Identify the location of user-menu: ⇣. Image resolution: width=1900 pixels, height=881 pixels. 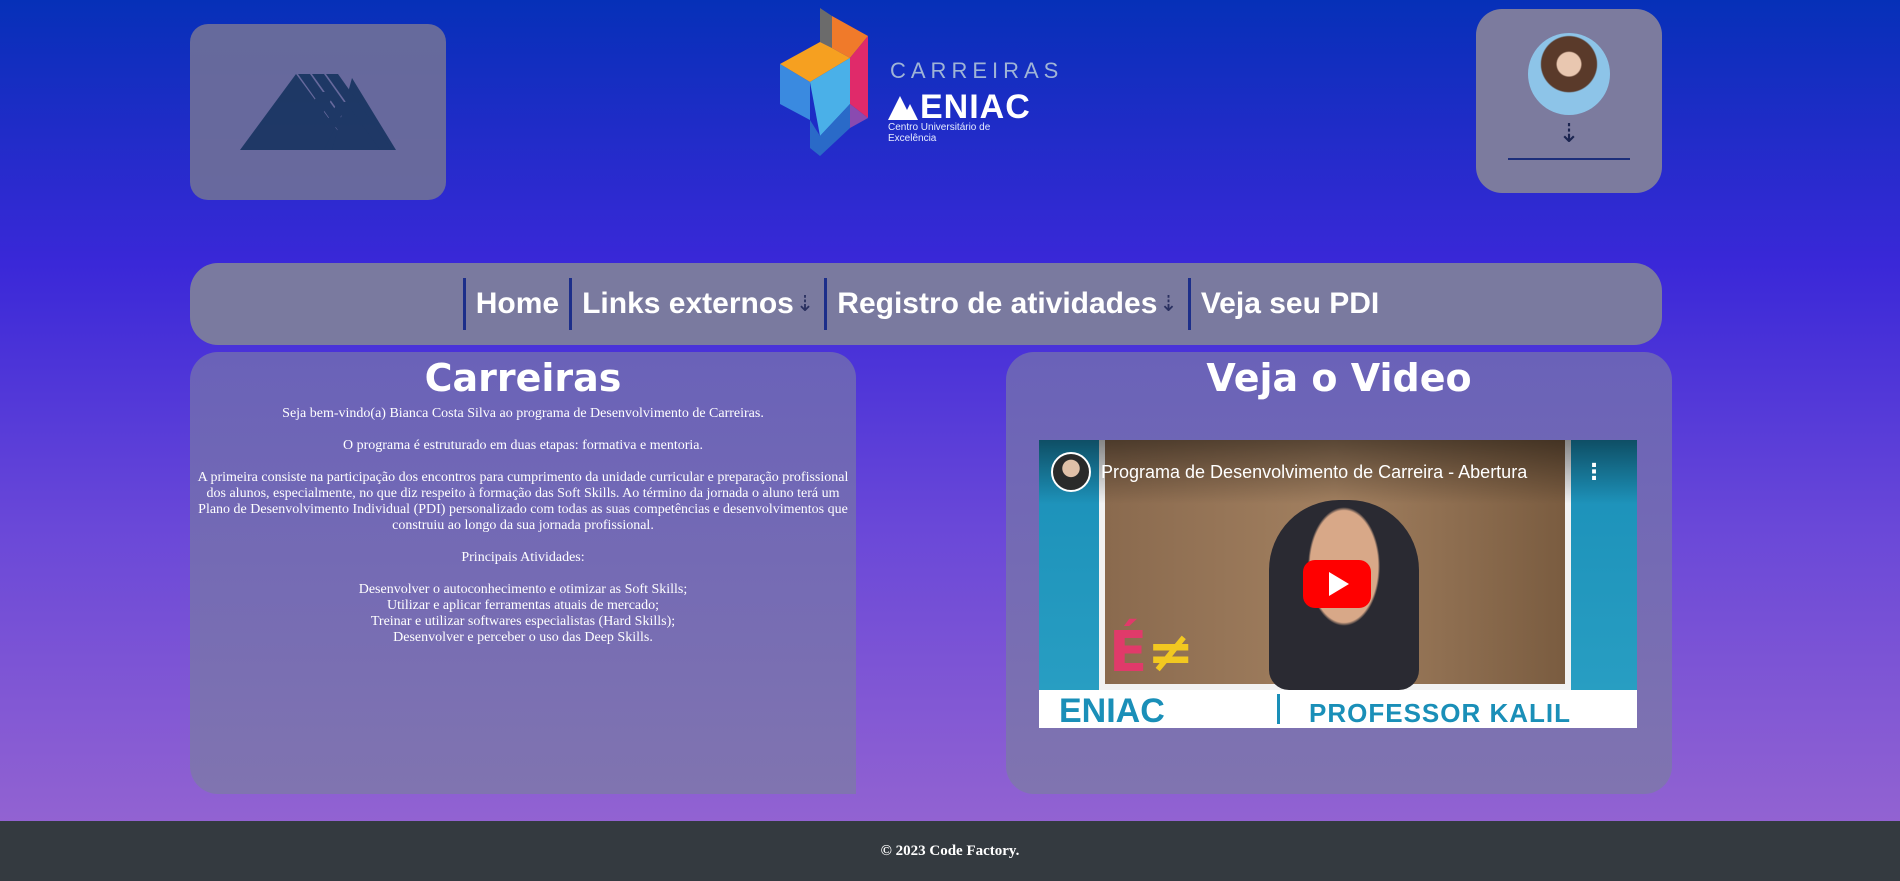
(1569, 101).